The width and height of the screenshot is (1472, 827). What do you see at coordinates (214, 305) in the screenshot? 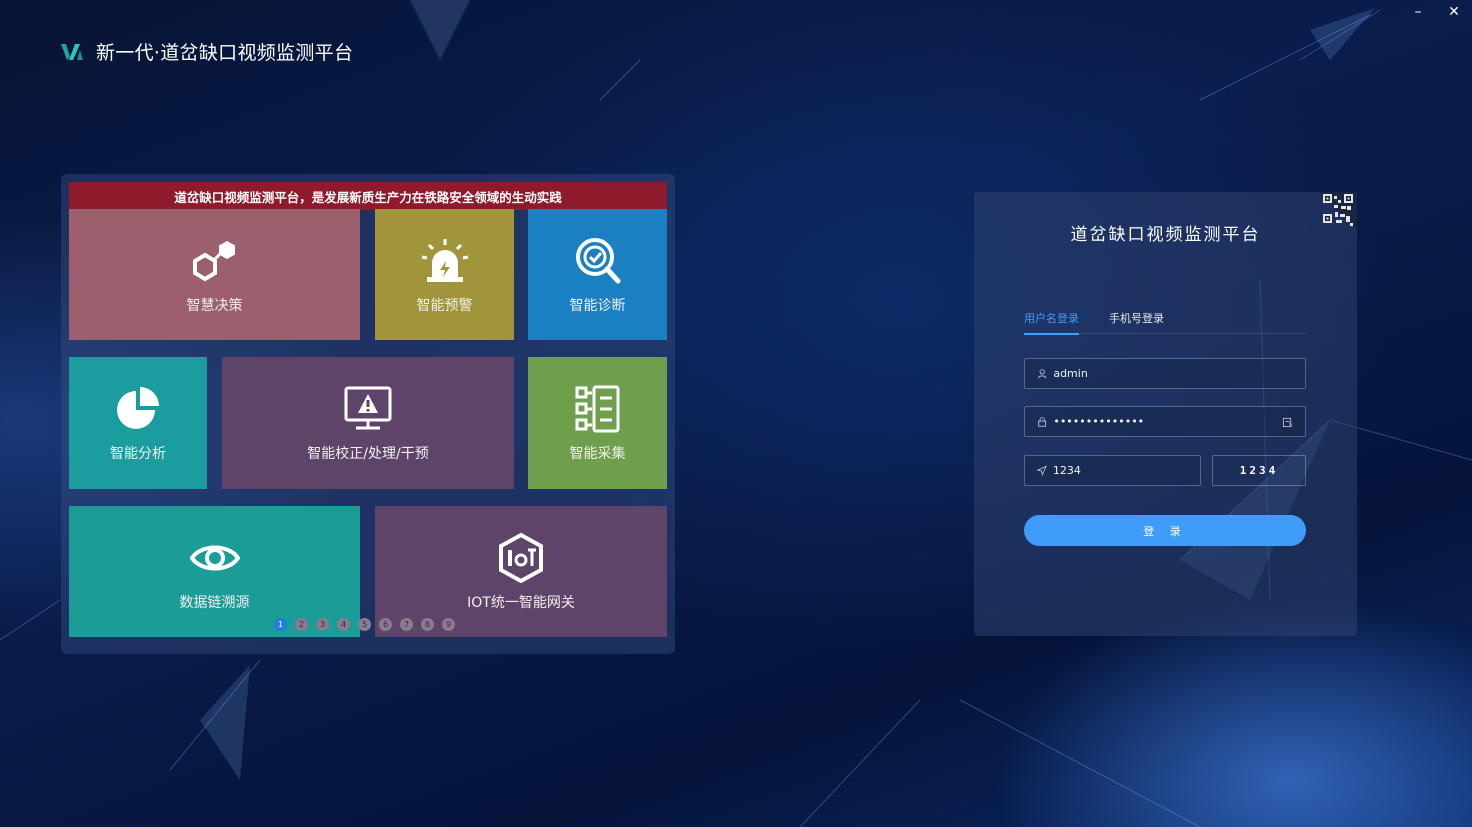
I see `tile-label: 智慧决策` at bounding box center [214, 305].